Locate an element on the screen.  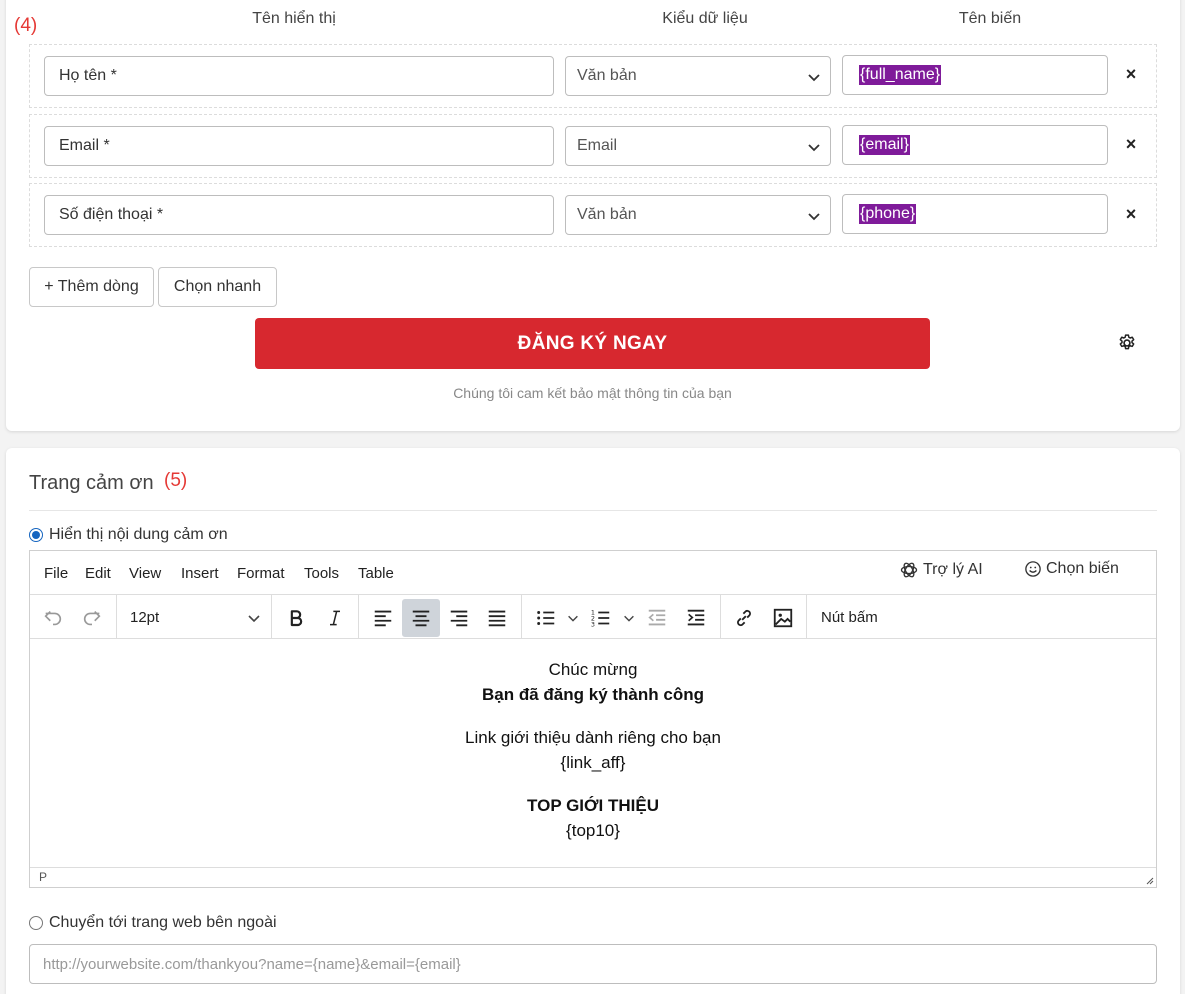
smiley-icon is located at coordinates (1033, 569).